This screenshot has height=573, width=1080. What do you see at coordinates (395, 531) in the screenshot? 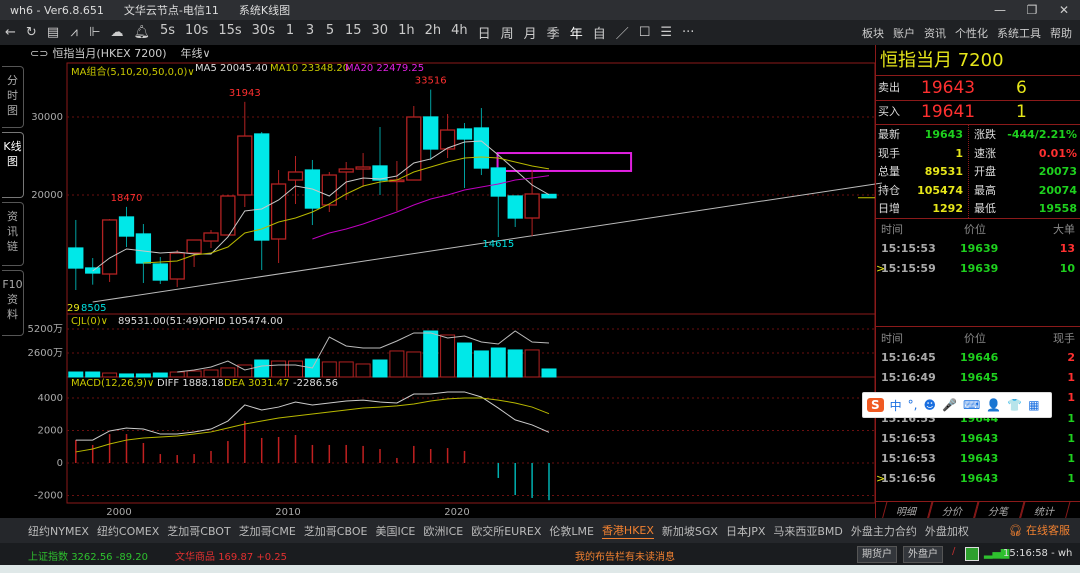
I see `market-tab: 美国ICE` at bounding box center [395, 531].